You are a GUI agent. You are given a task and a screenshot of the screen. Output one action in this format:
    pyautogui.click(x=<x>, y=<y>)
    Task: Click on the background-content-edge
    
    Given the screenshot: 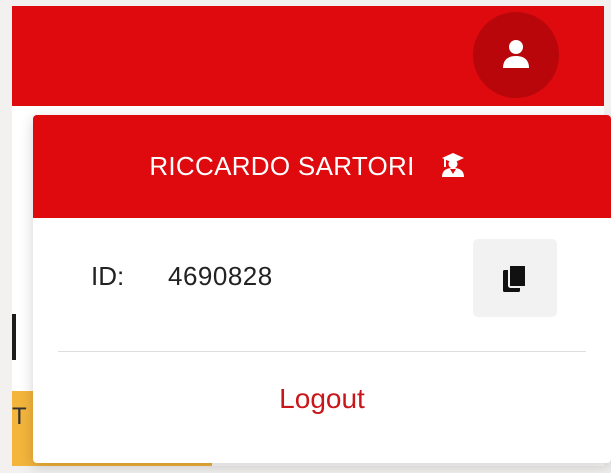 What is the action you would take?
    pyautogui.click(x=14, y=337)
    